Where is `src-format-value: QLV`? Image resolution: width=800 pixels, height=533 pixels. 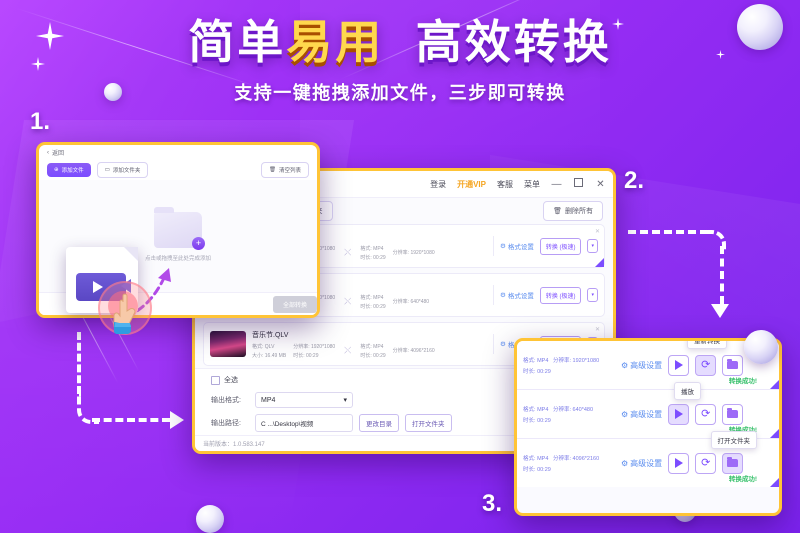
src-format-value: QLV is located at coordinates (269, 346).